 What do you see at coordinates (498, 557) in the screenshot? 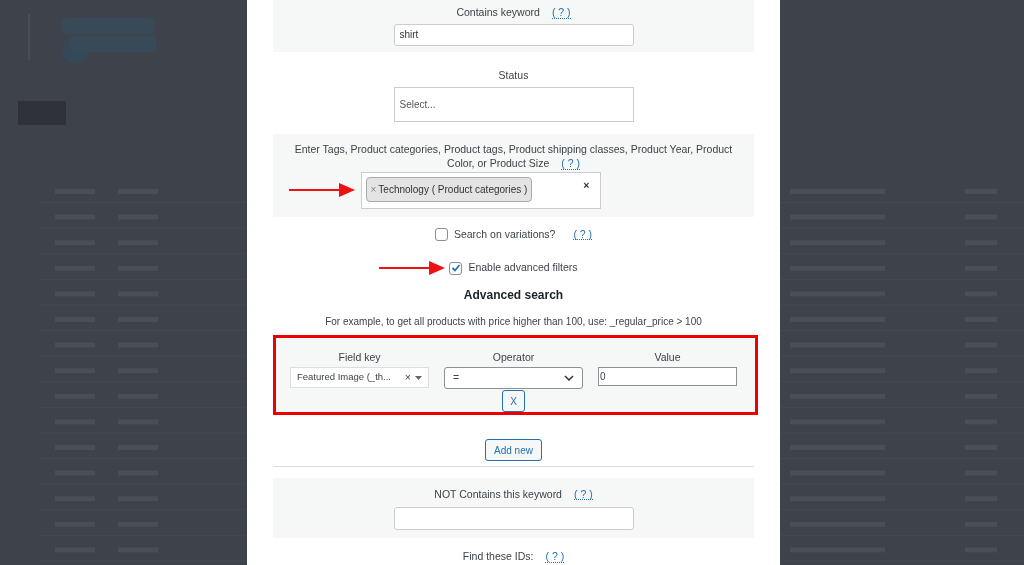
I see `field-label: Find these IDs:` at bounding box center [498, 557].